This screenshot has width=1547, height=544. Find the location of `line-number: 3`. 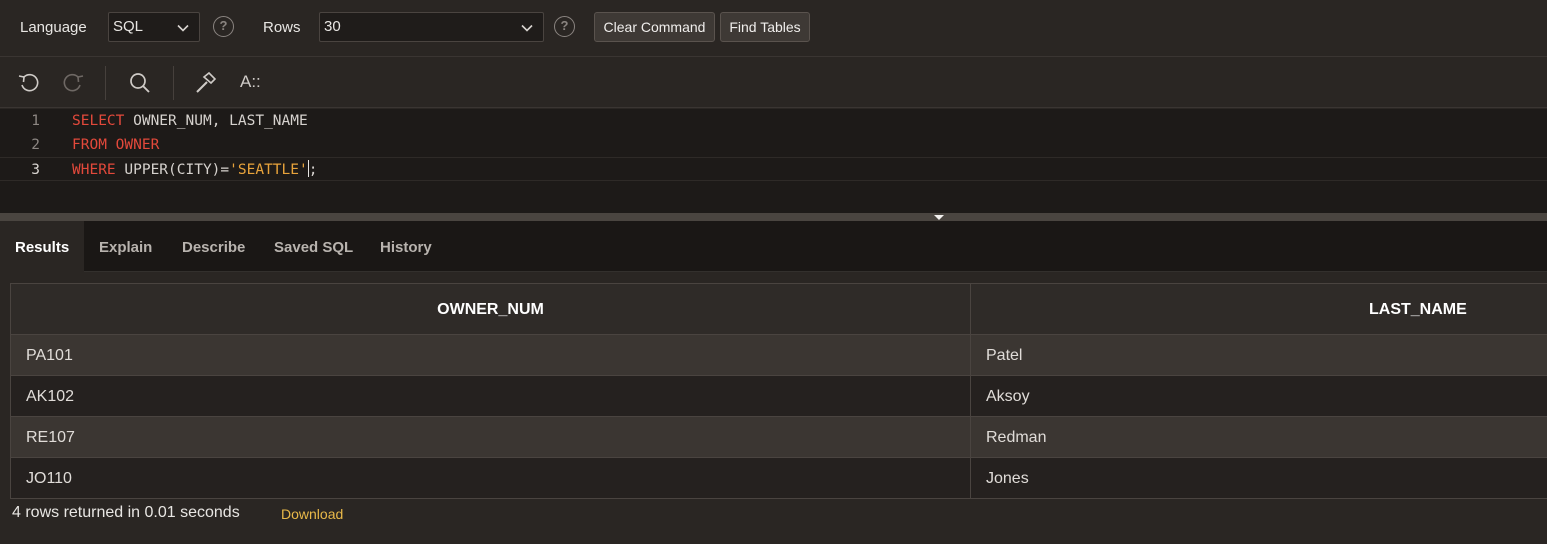

line-number: 3 is located at coordinates (35, 170).